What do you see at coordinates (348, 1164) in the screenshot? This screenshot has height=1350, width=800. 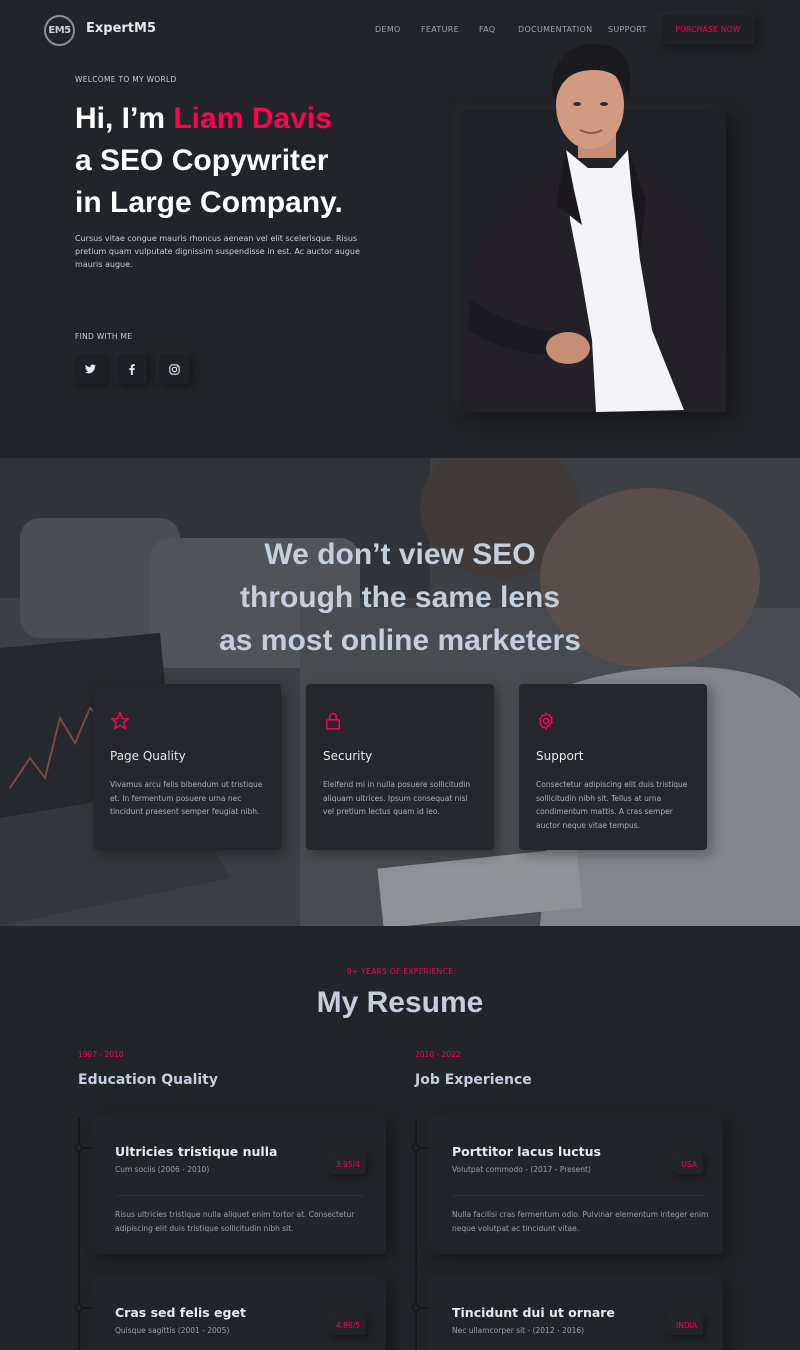 I see `grade-badge: 3.95/4` at bounding box center [348, 1164].